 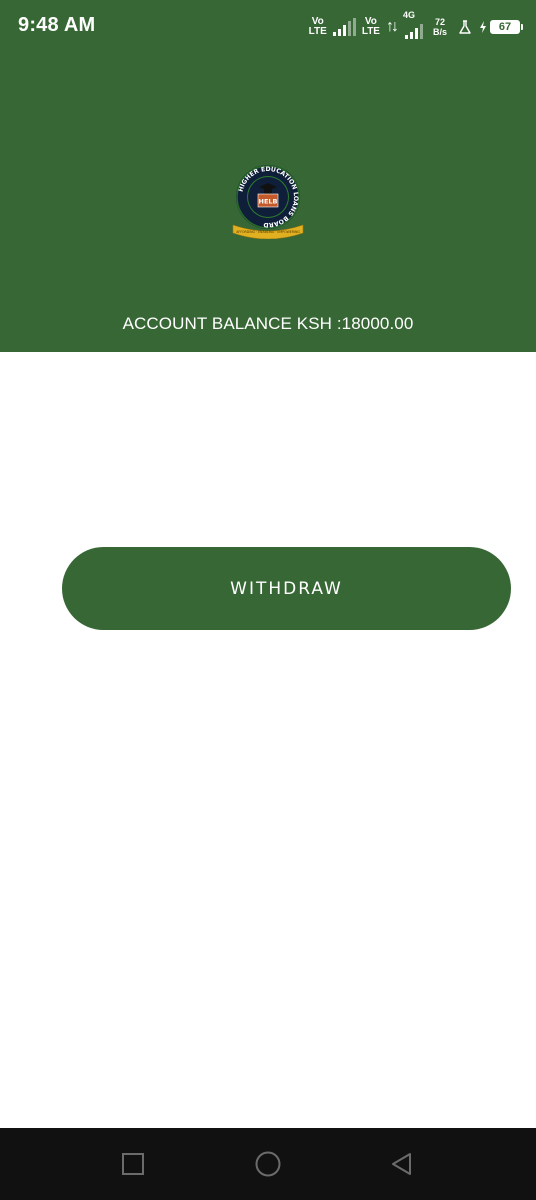 I want to click on flask-icon, so click(x=465, y=27).